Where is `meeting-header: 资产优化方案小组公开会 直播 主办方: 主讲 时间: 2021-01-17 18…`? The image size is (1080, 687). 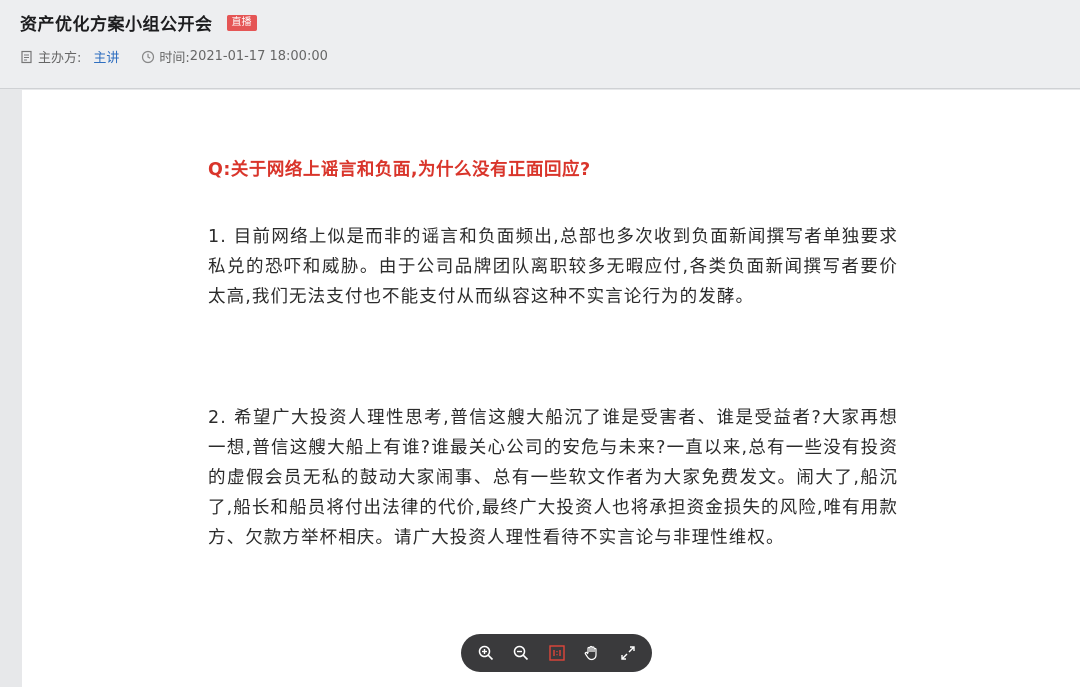
meeting-header: 资产优化方案小组公开会 直播 主办方: 主讲 时间: 2021-01-17 18… is located at coordinates (540, 44).